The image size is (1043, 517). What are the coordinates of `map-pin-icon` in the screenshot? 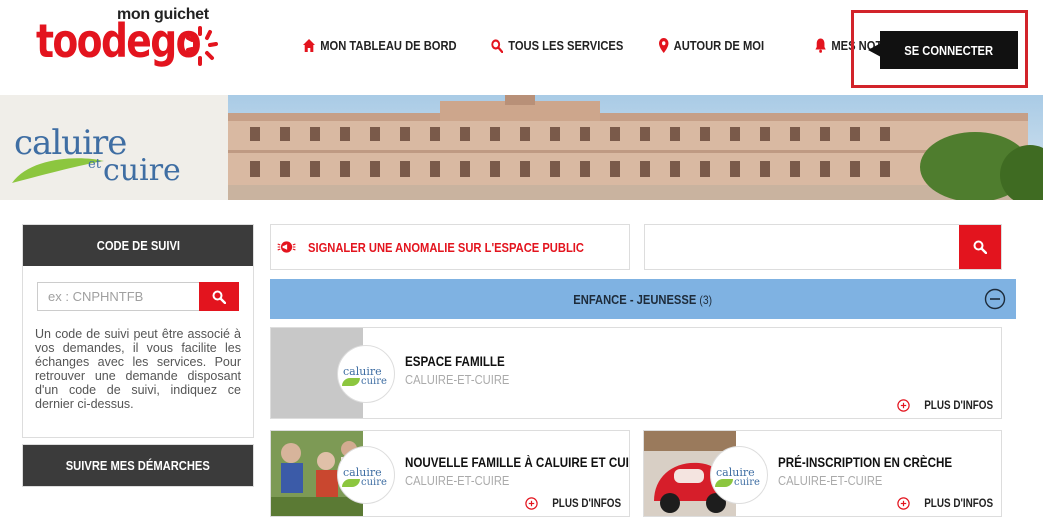 It's located at (664, 45).